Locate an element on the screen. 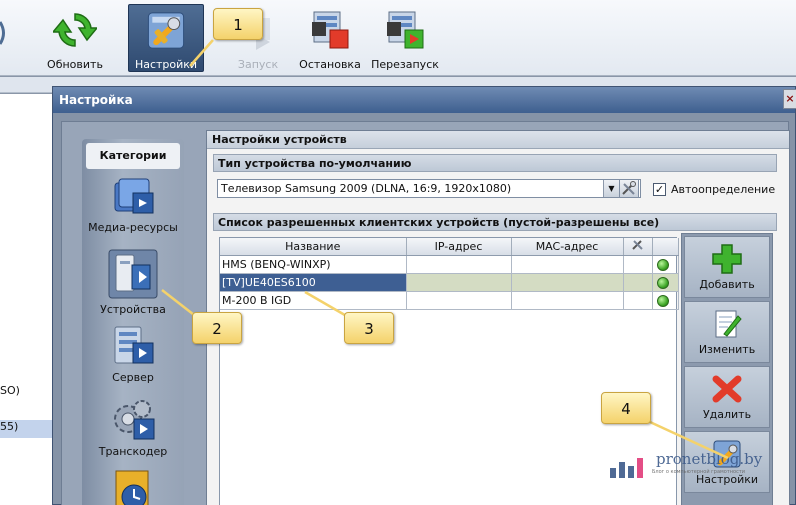 The width and height of the screenshot is (796, 505). category-transcoder-label: Транскодер is located at coordinates (133, 451).